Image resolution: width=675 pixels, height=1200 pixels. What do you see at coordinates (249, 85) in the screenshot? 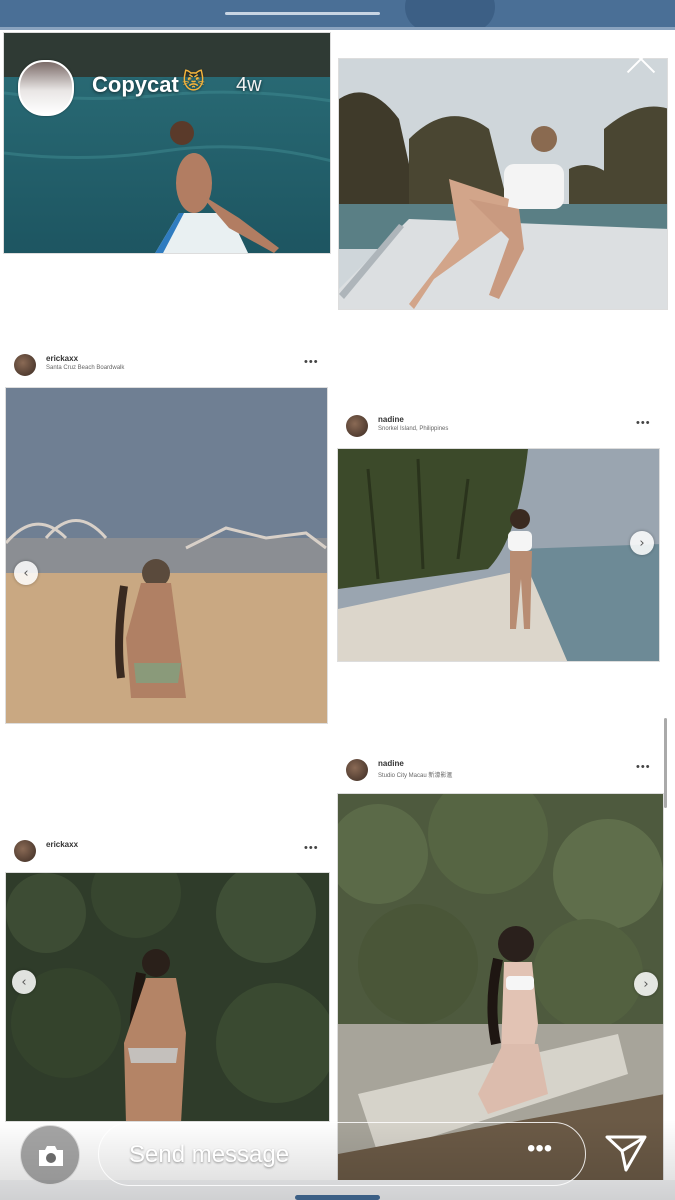
I see `story-timestamp: 4w` at bounding box center [249, 85].